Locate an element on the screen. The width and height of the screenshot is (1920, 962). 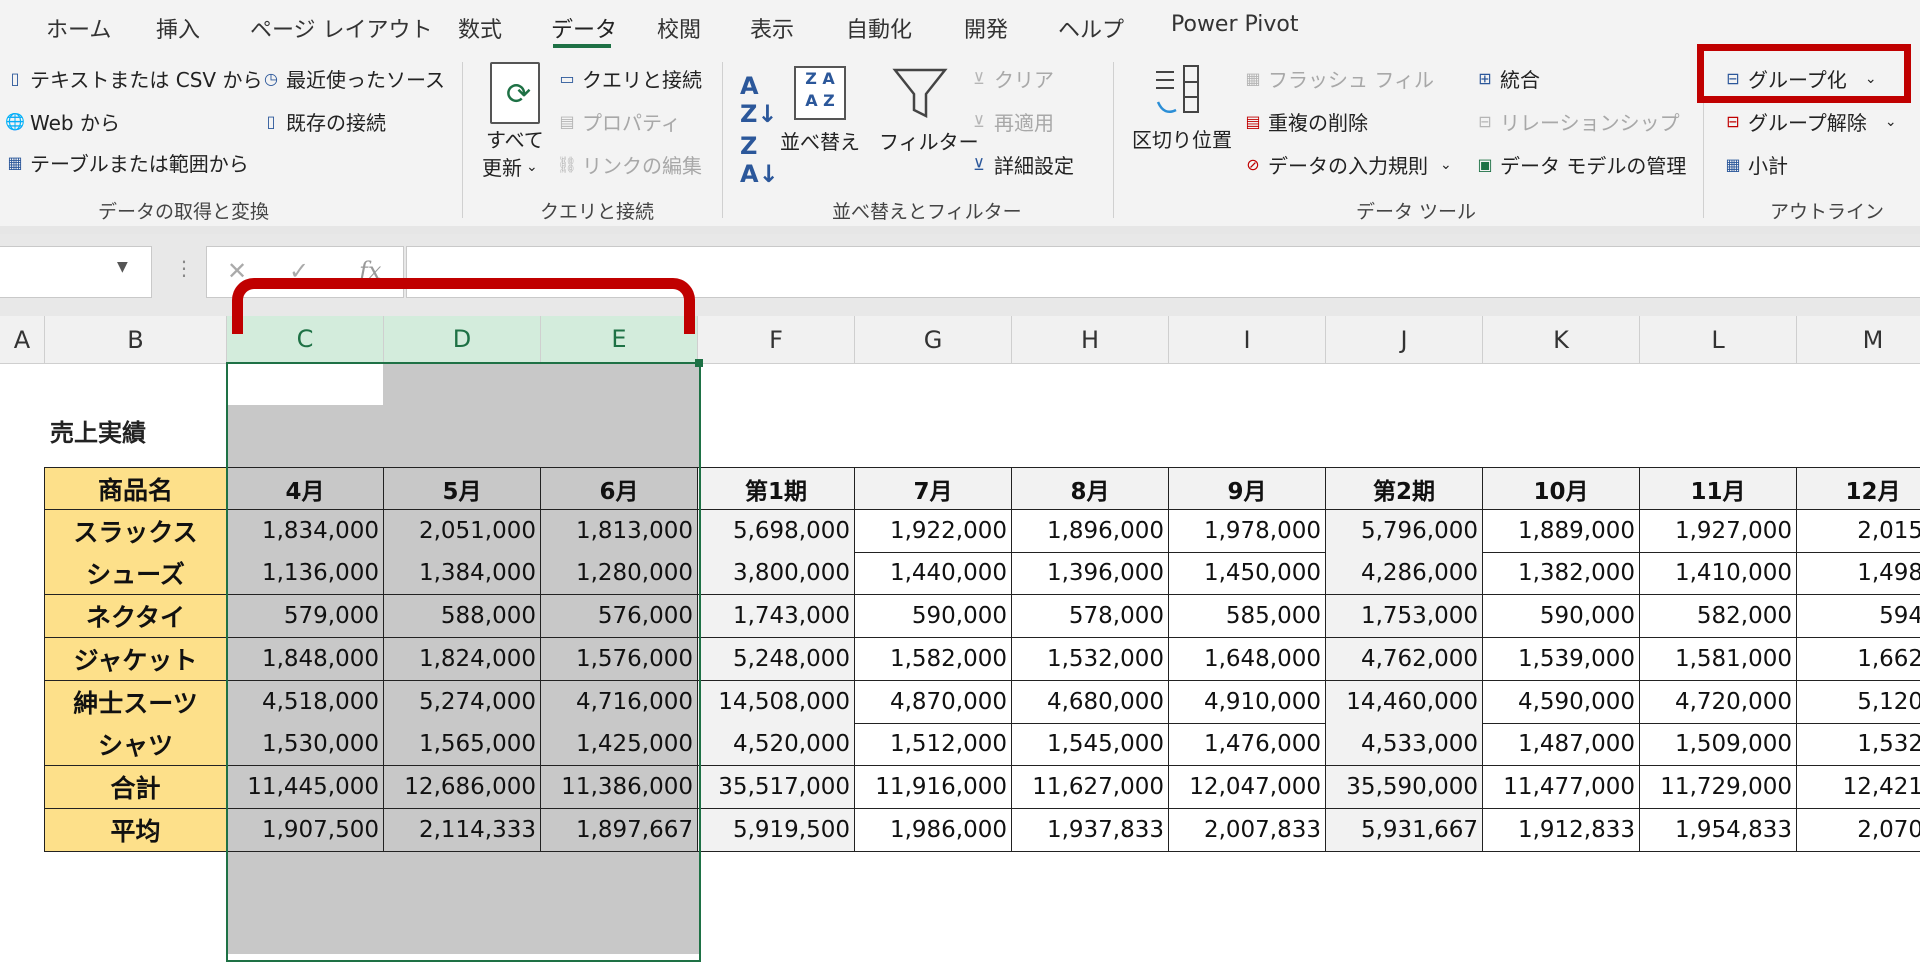
recent-sources-button: ◷ 最近使ったソース is located at coordinates (352, 78).